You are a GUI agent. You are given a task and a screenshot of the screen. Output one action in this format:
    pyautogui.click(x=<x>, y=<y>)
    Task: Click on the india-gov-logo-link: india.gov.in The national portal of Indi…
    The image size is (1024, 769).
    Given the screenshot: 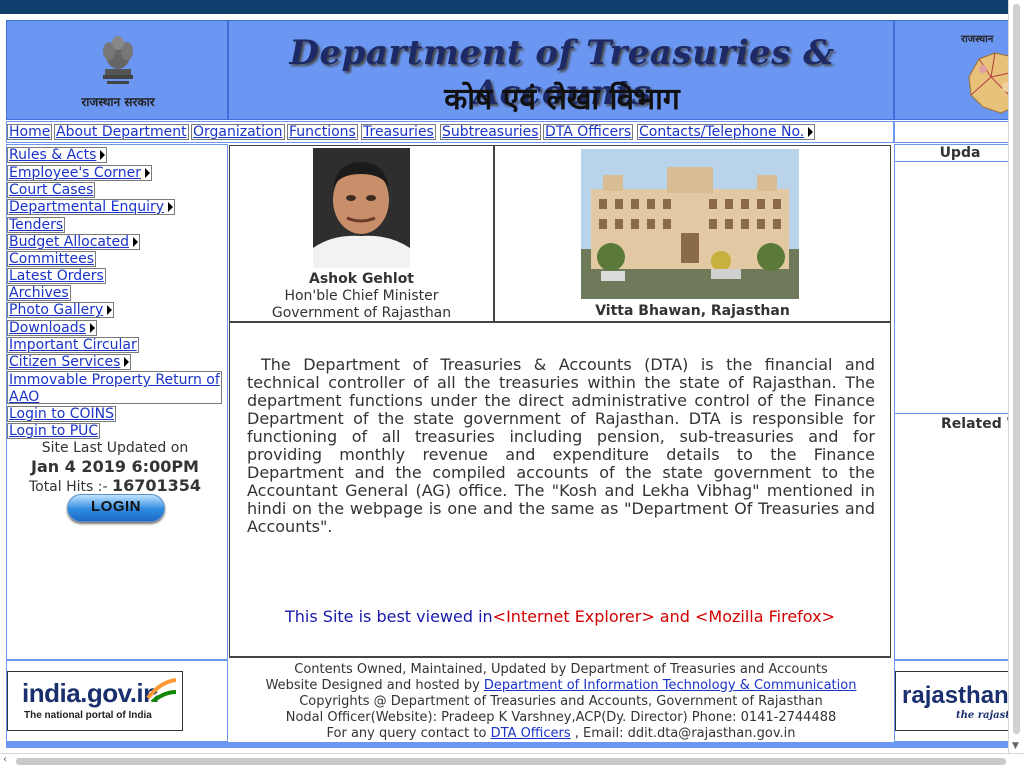 What is the action you would take?
    pyautogui.click(x=95, y=701)
    